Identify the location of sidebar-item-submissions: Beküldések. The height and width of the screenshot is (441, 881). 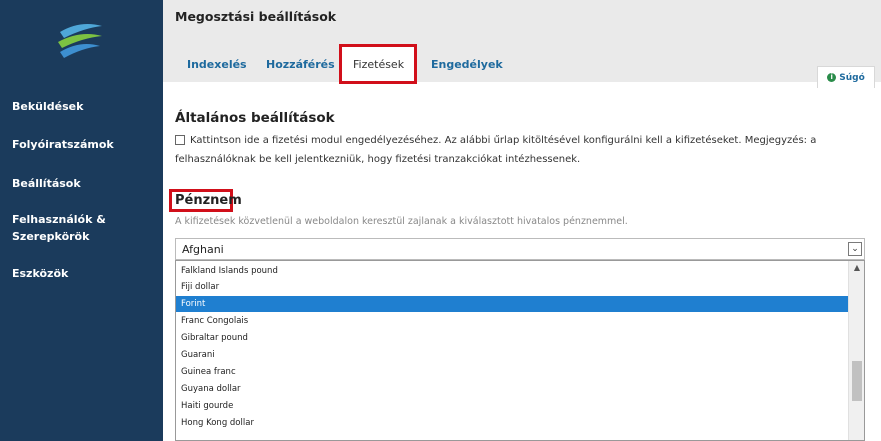
(47, 106).